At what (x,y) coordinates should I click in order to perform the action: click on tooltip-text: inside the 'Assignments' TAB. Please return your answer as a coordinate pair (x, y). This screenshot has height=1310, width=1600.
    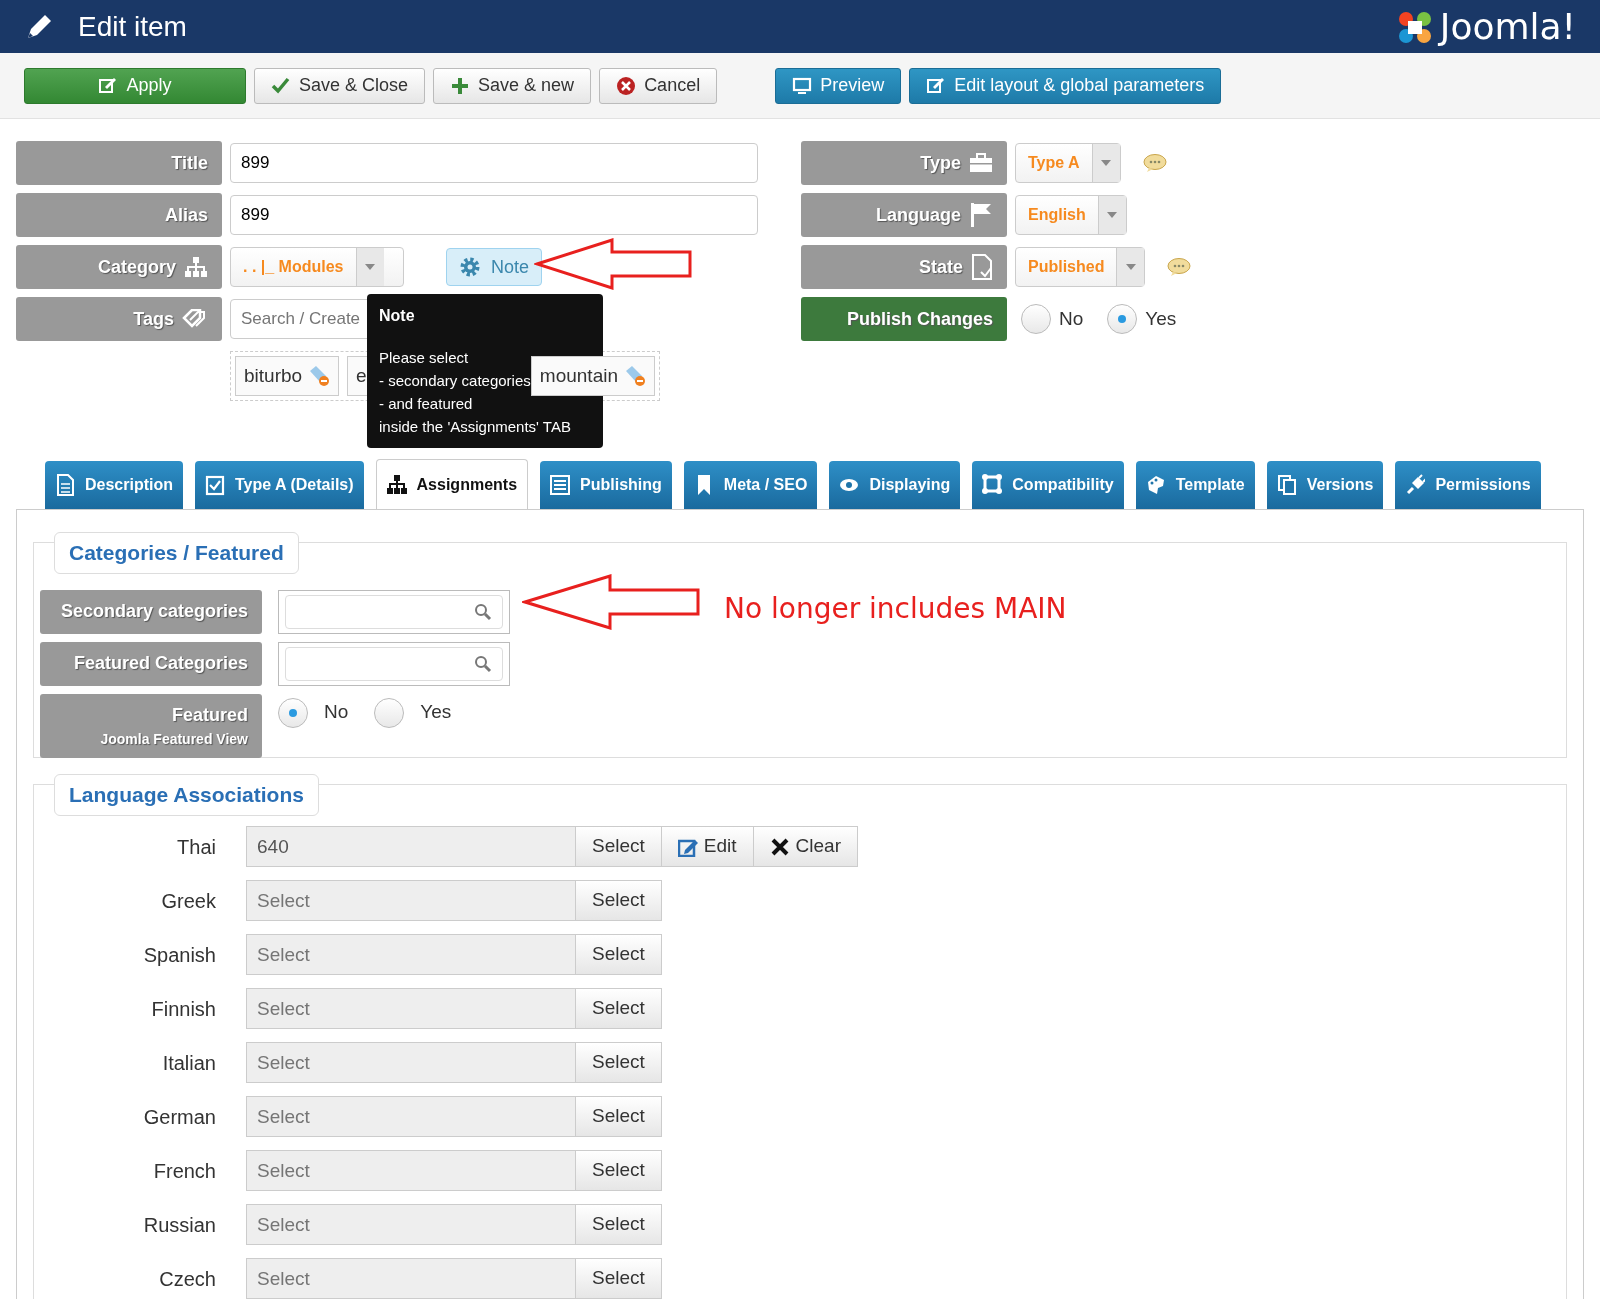
    Looking at the image, I should click on (475, 427).